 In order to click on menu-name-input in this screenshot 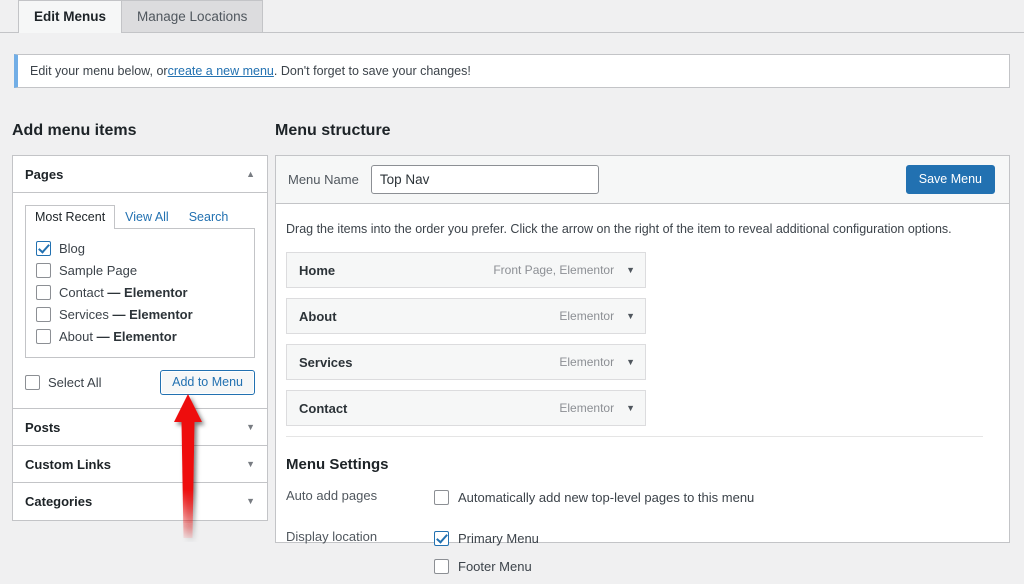, I will do `click(485, 179)`.